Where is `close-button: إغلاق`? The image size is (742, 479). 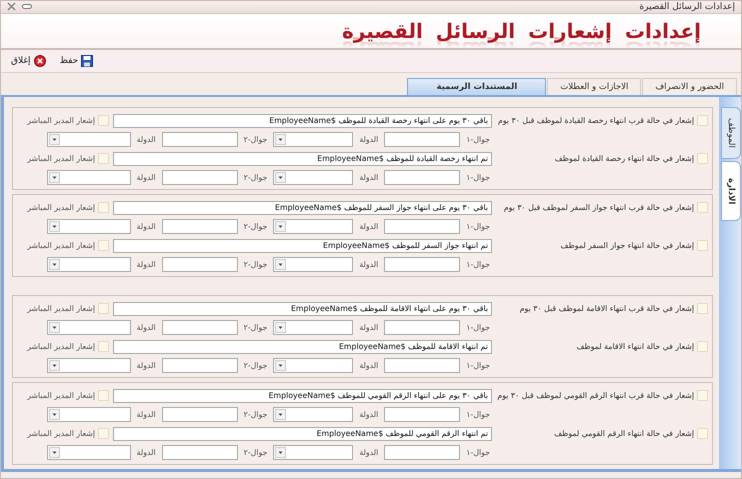
close-button: إغلاق is located at coordinates (28, 61).